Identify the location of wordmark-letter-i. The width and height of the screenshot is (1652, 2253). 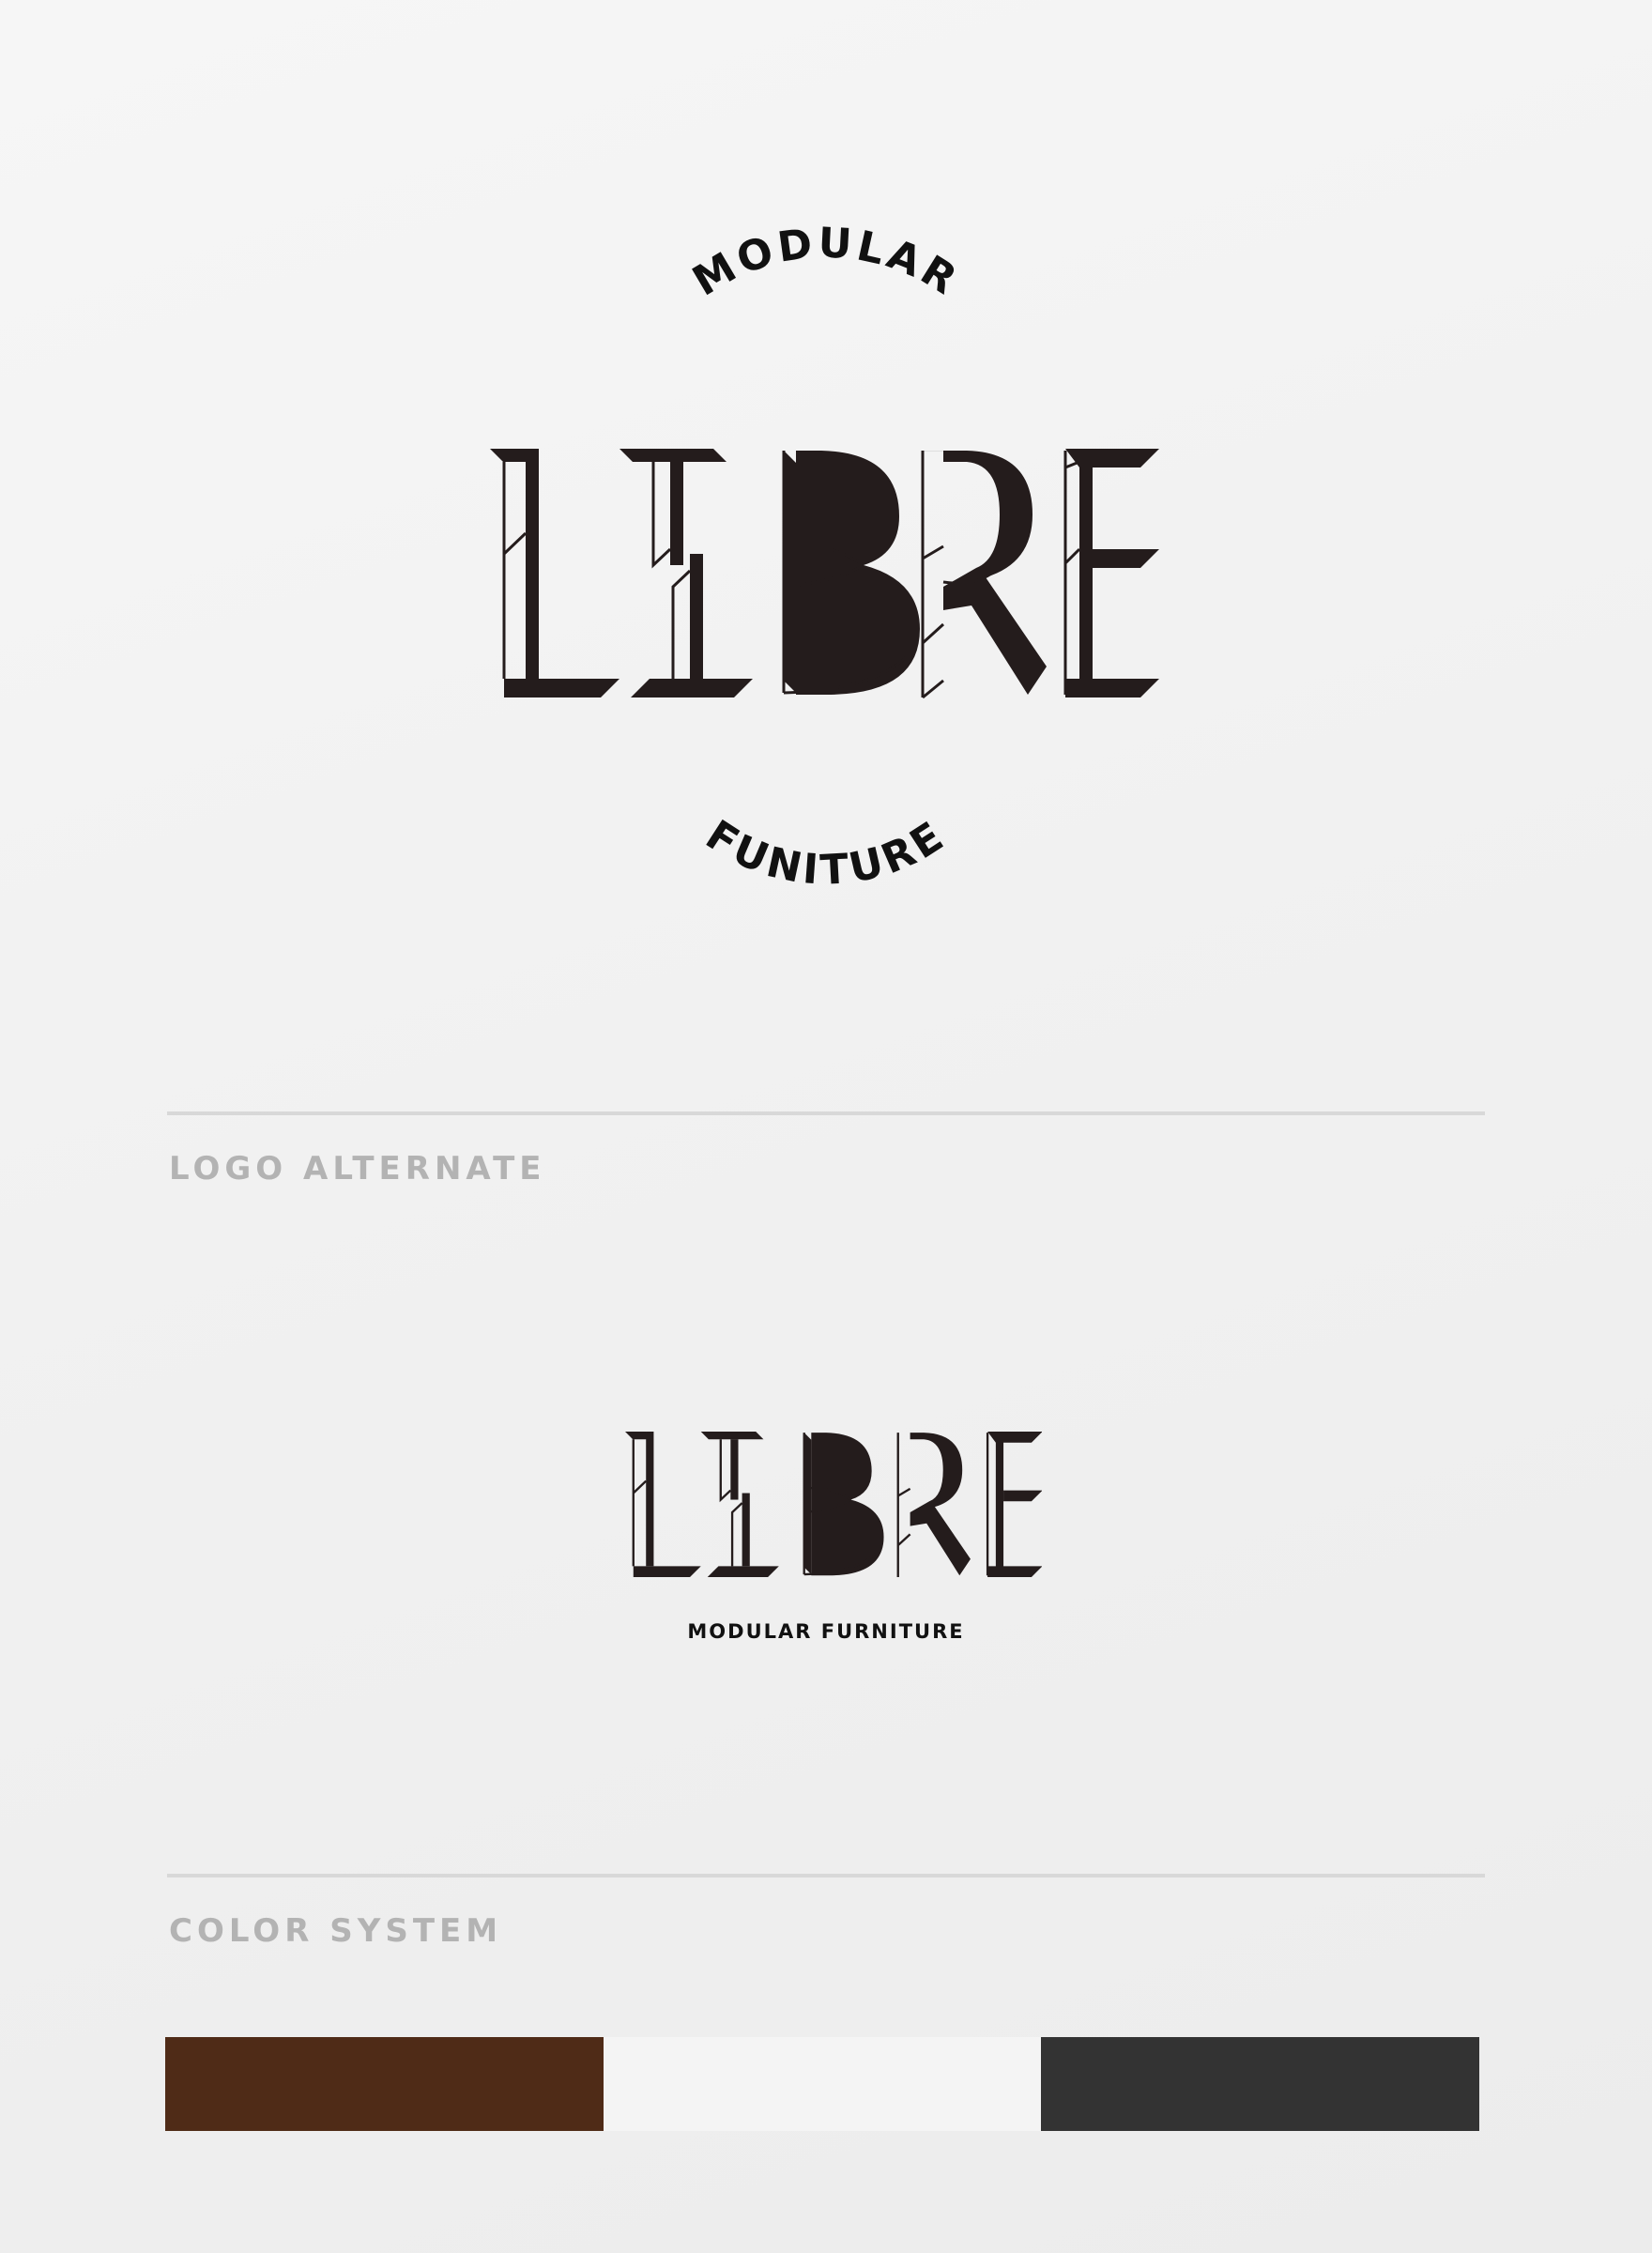
(686, 573).